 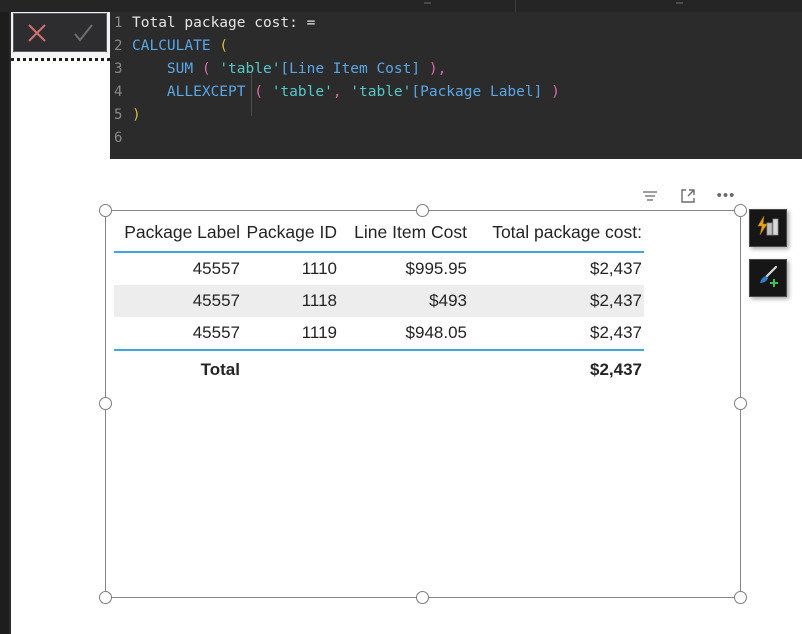 I want to click on paintbrush-plus-icon, so click(x=768, y=278).